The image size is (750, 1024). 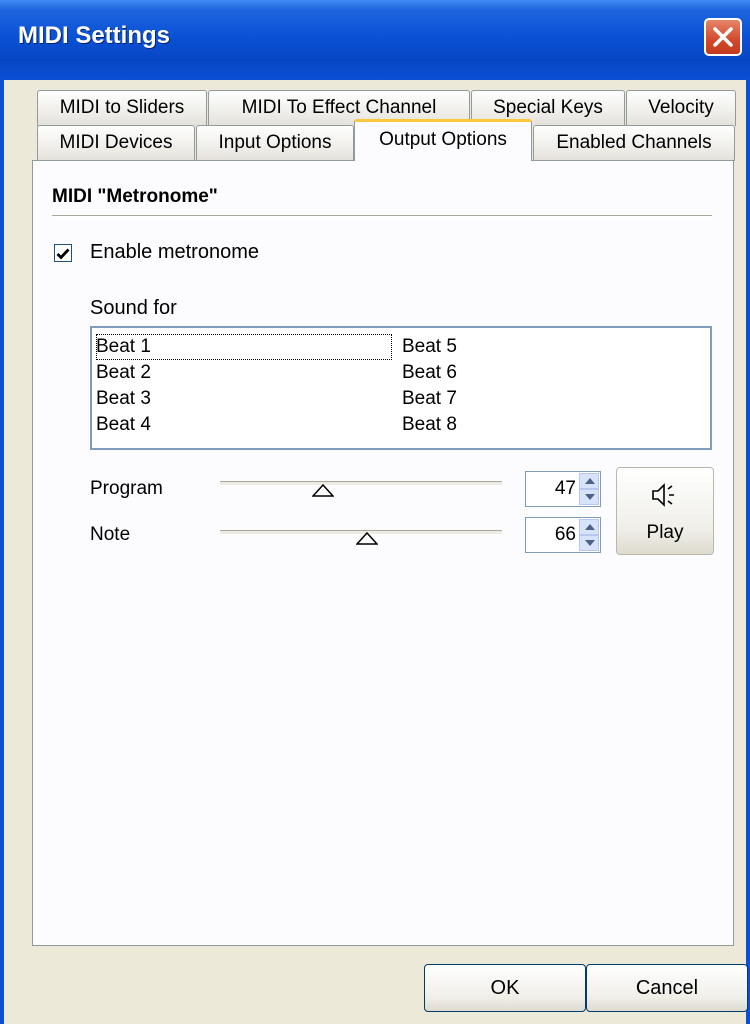 I want to click on program-spinner: 47, so click(x=563, y=489).